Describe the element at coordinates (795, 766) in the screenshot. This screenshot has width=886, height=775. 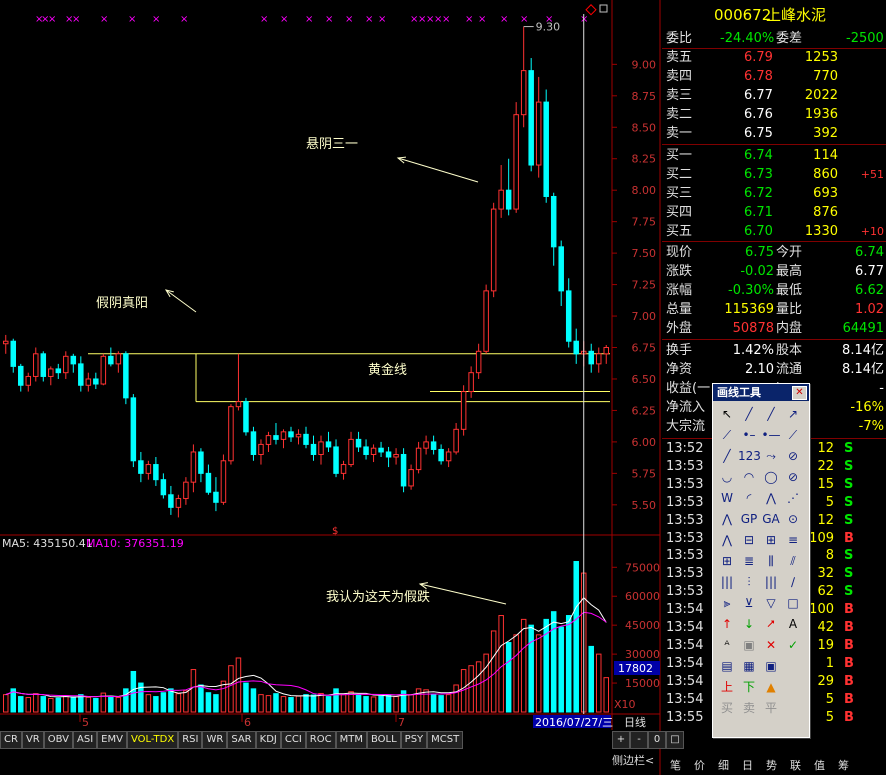
I see `side-tab-5: 联` at that location.